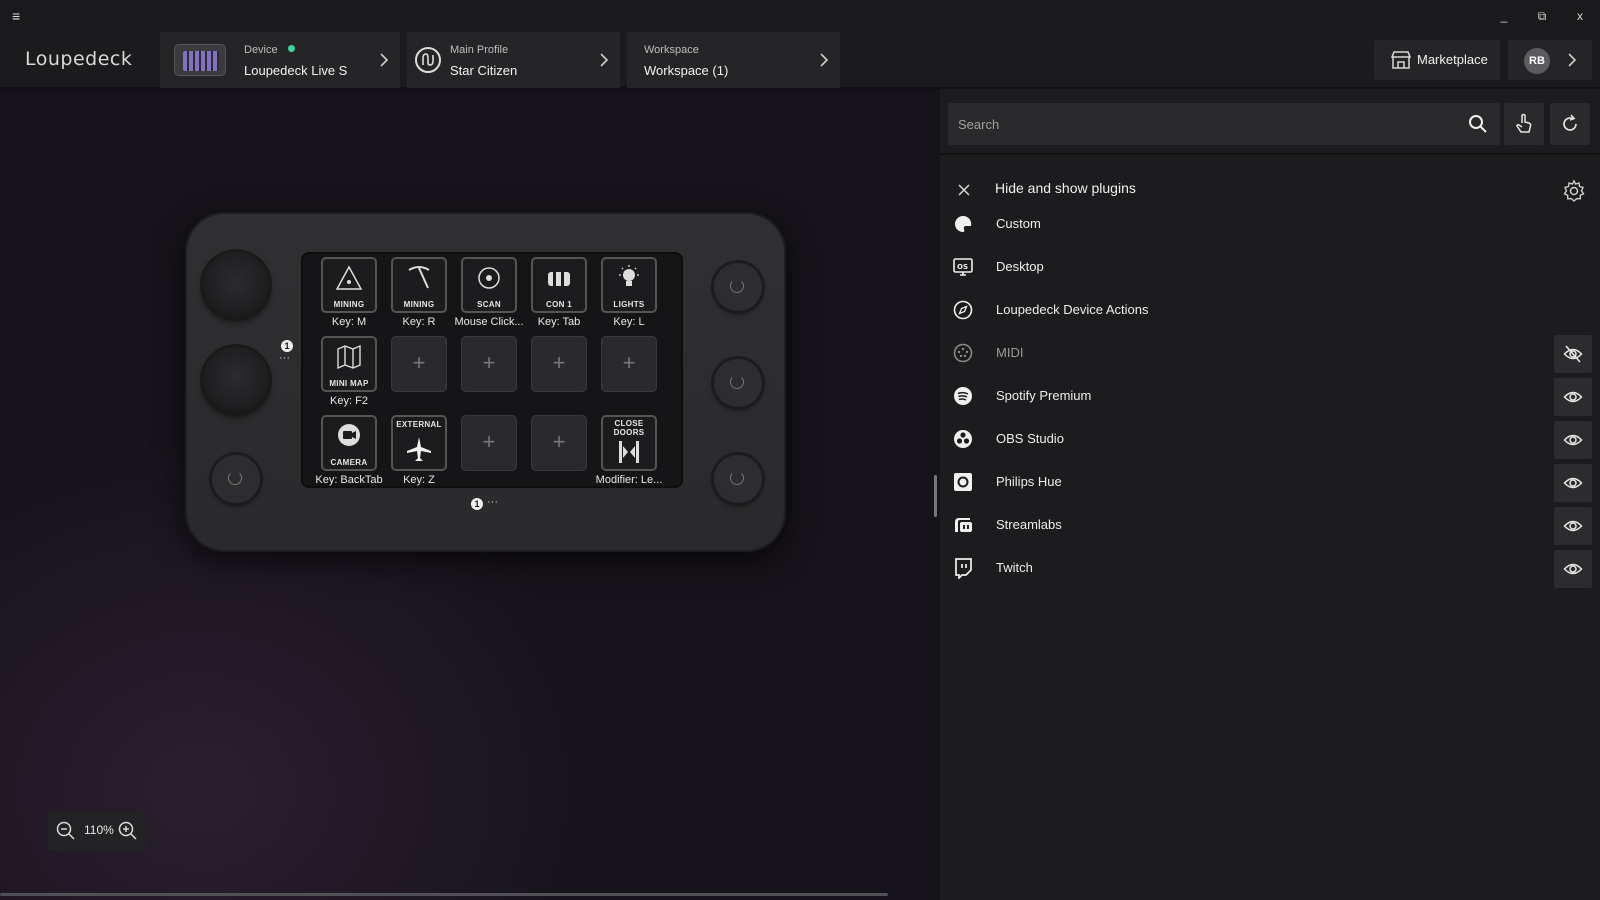  I want to click on search-icon, so click(1478, 124).